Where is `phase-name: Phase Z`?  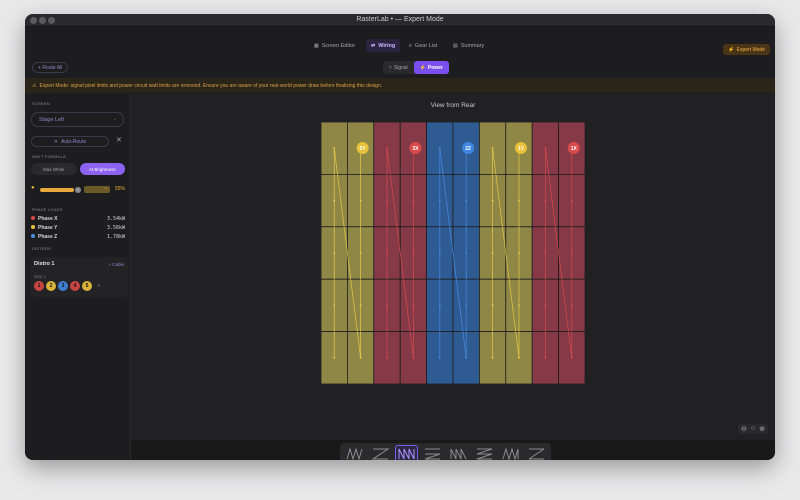
phase-name: Phase Z is located at coordinates (48, 237).